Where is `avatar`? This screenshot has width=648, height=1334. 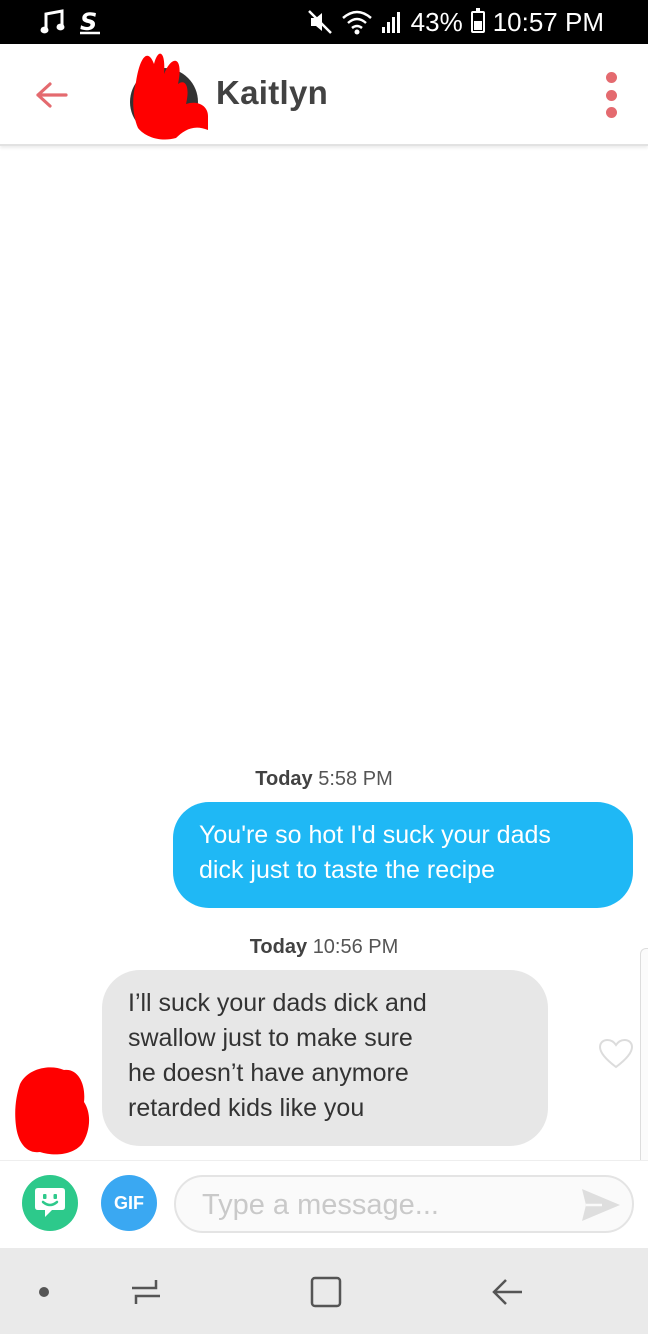 avatar is located at coordinates (169, 96).